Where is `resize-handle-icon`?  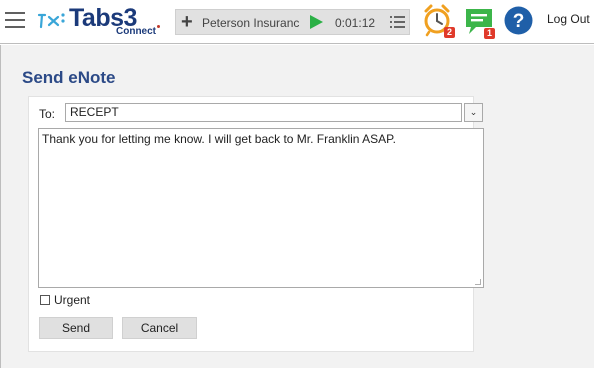 resize-handle-icon is located at coordinates (478, 282).